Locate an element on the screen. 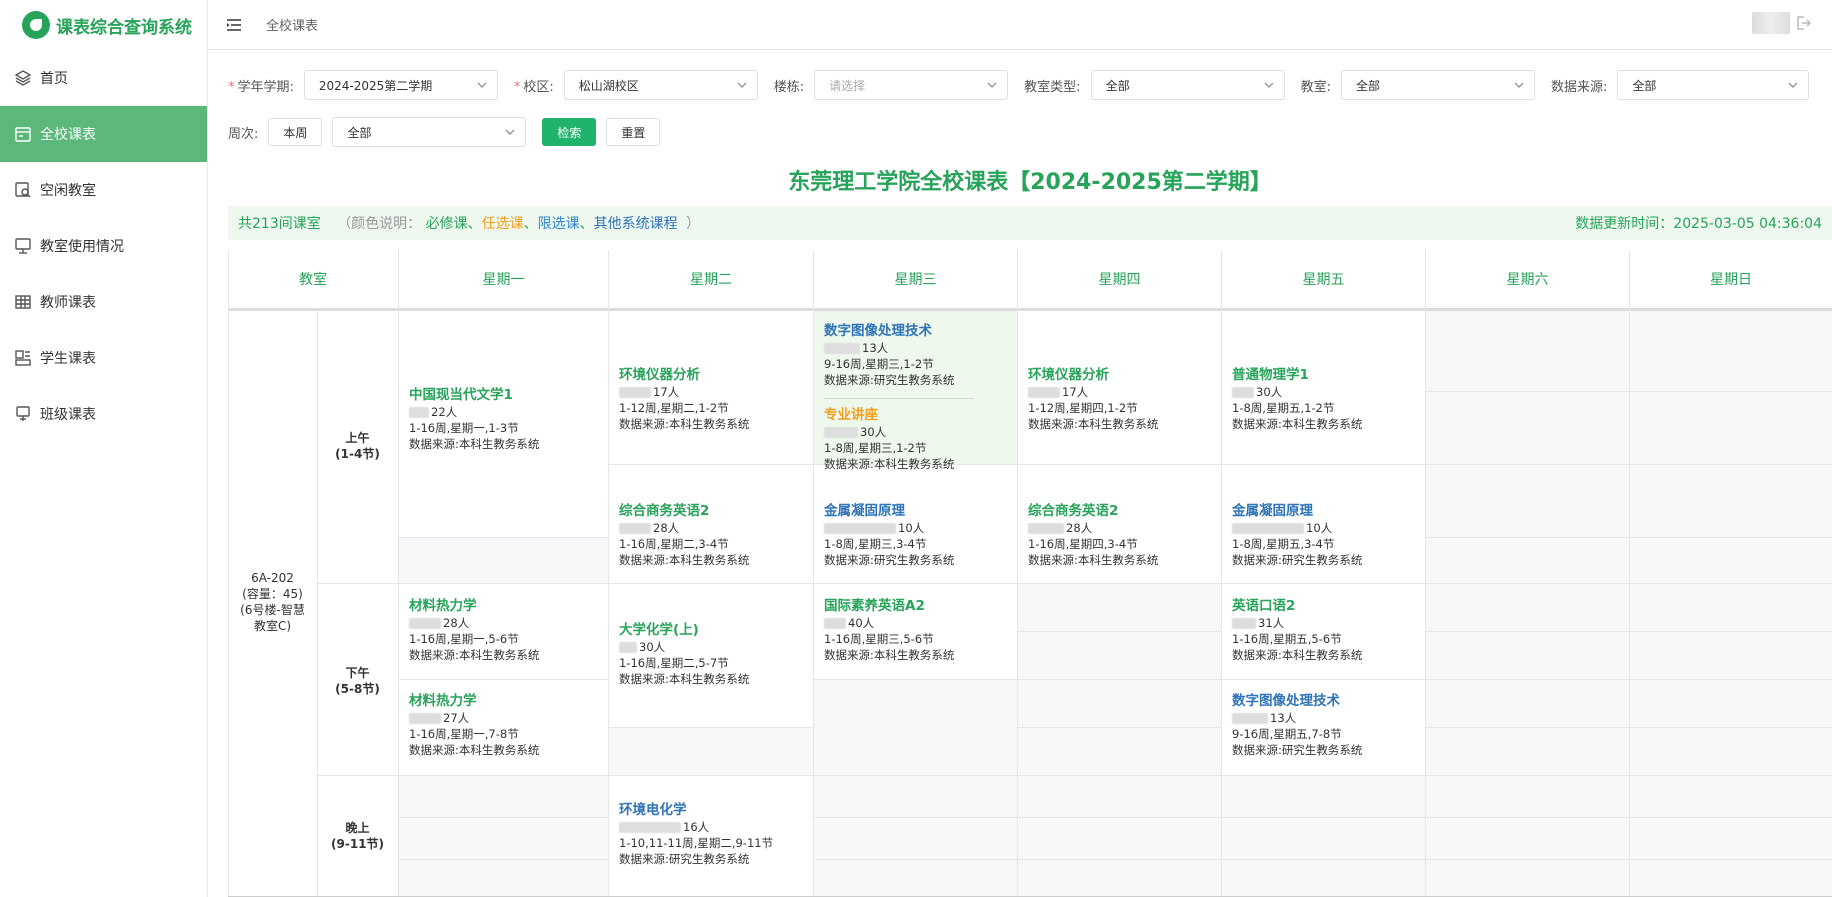 The width and height of the screenshot is (1832, 897). course-name: 国际素养英语A2 is located at coordinates (920, 606).